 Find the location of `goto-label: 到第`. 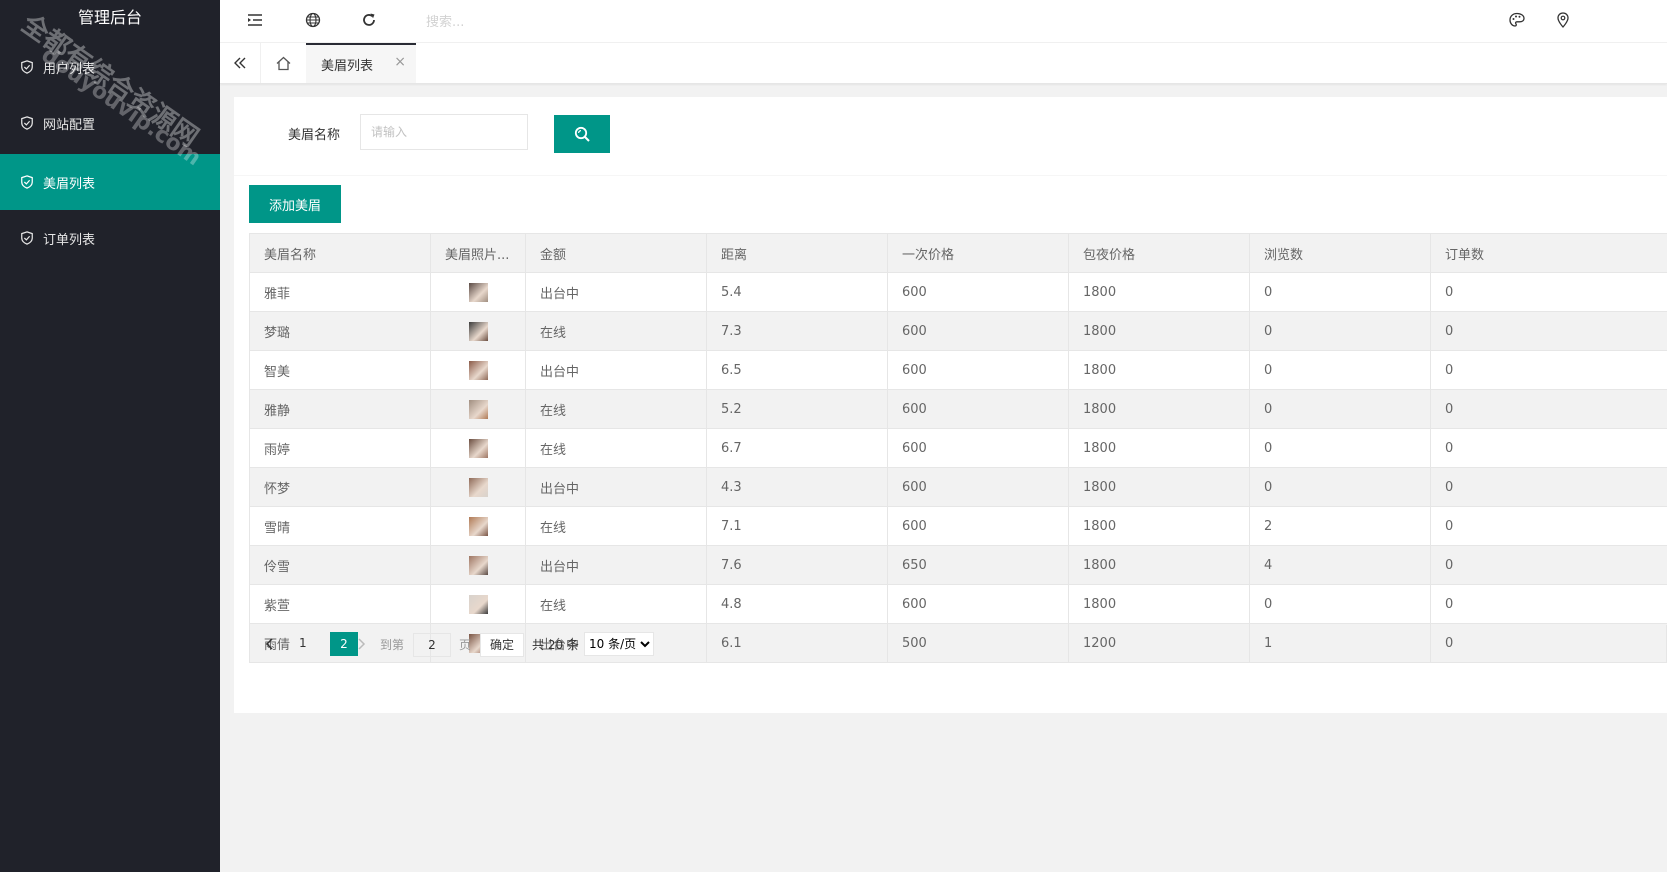

goto-label: 到第 is located at coordinates (392, 645).